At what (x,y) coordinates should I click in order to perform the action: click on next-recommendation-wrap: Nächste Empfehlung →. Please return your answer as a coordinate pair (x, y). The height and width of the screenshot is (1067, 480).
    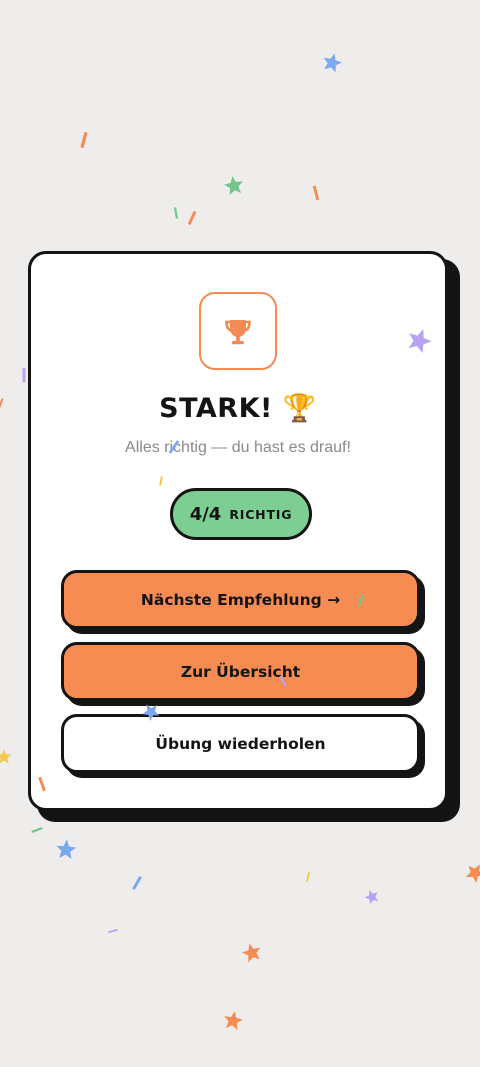
    Looking at the image, I should click on (243, 602).